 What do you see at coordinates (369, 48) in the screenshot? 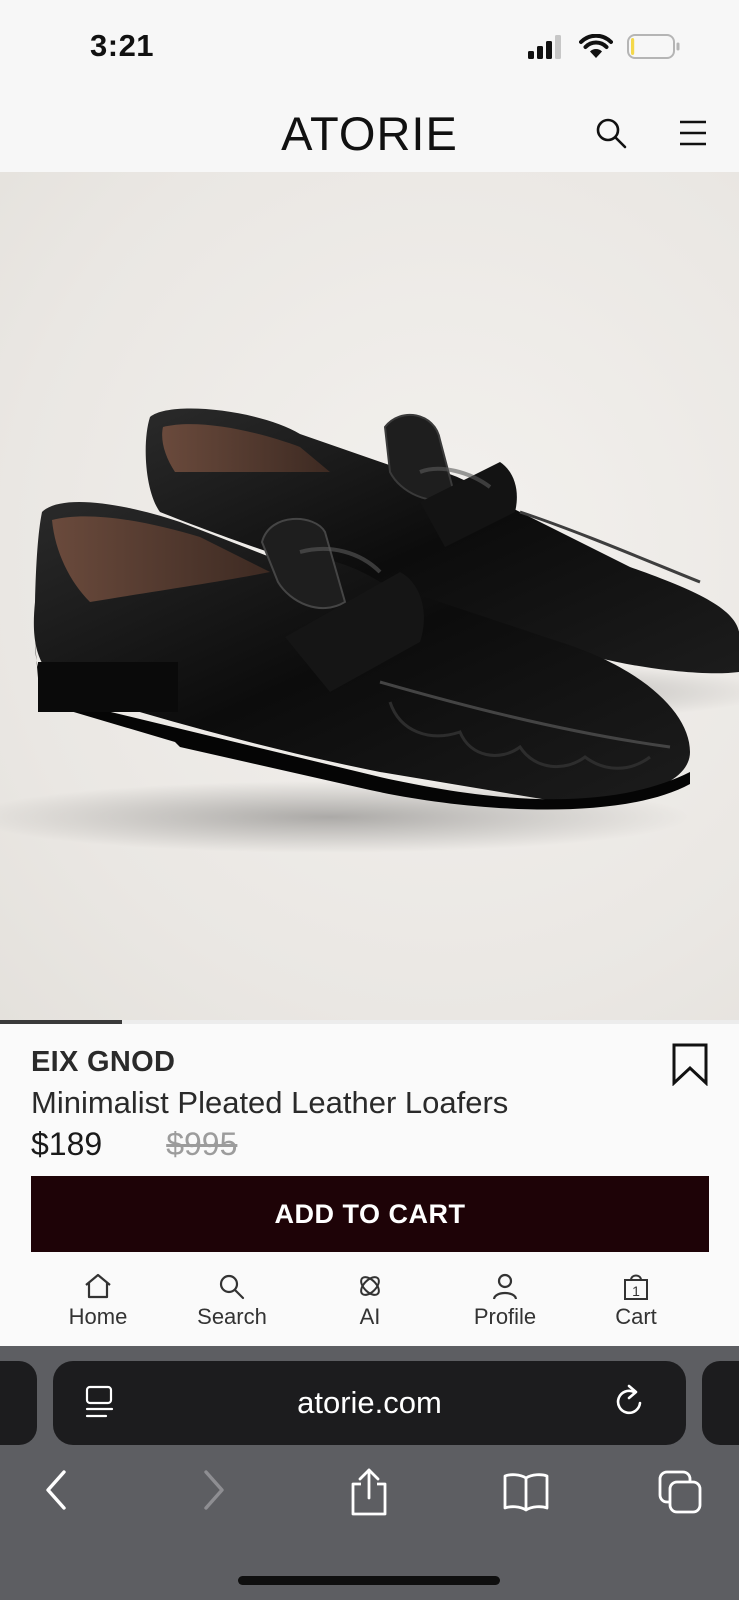
I see `status-bar: 3:21` at bounding box center [369, 48].